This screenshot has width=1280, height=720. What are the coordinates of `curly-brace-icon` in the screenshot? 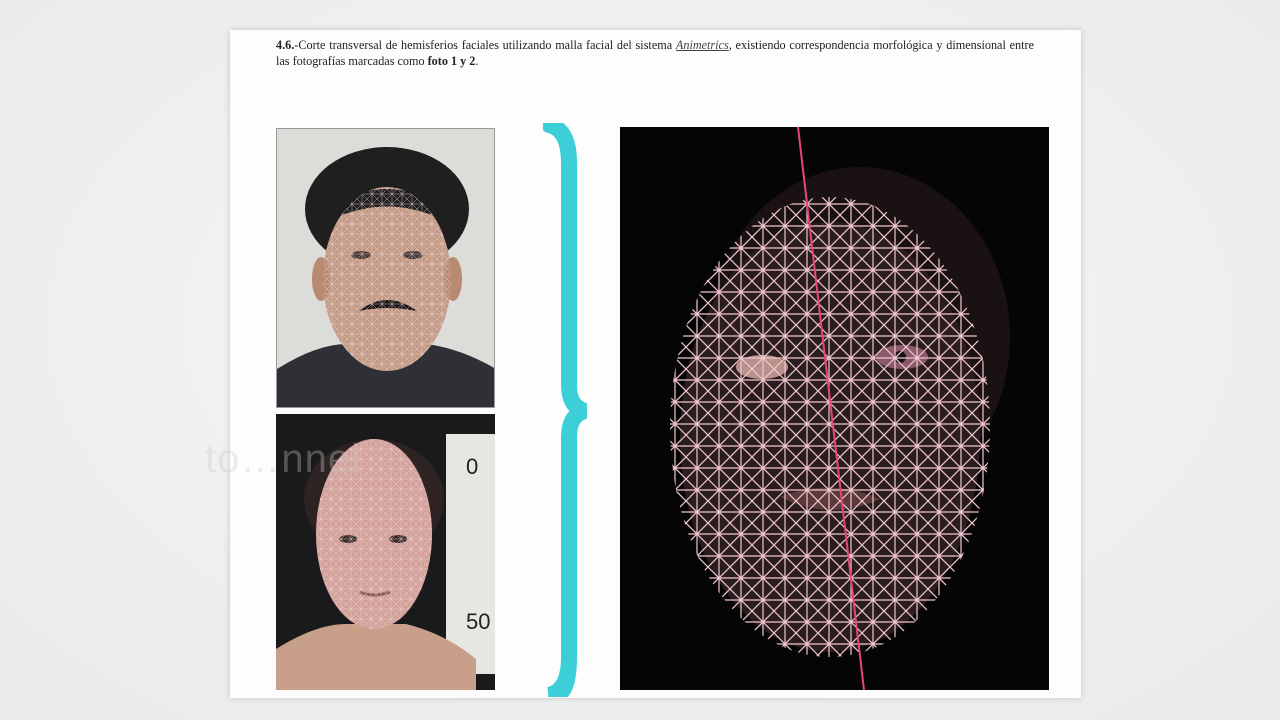 It's located at (564, 410).